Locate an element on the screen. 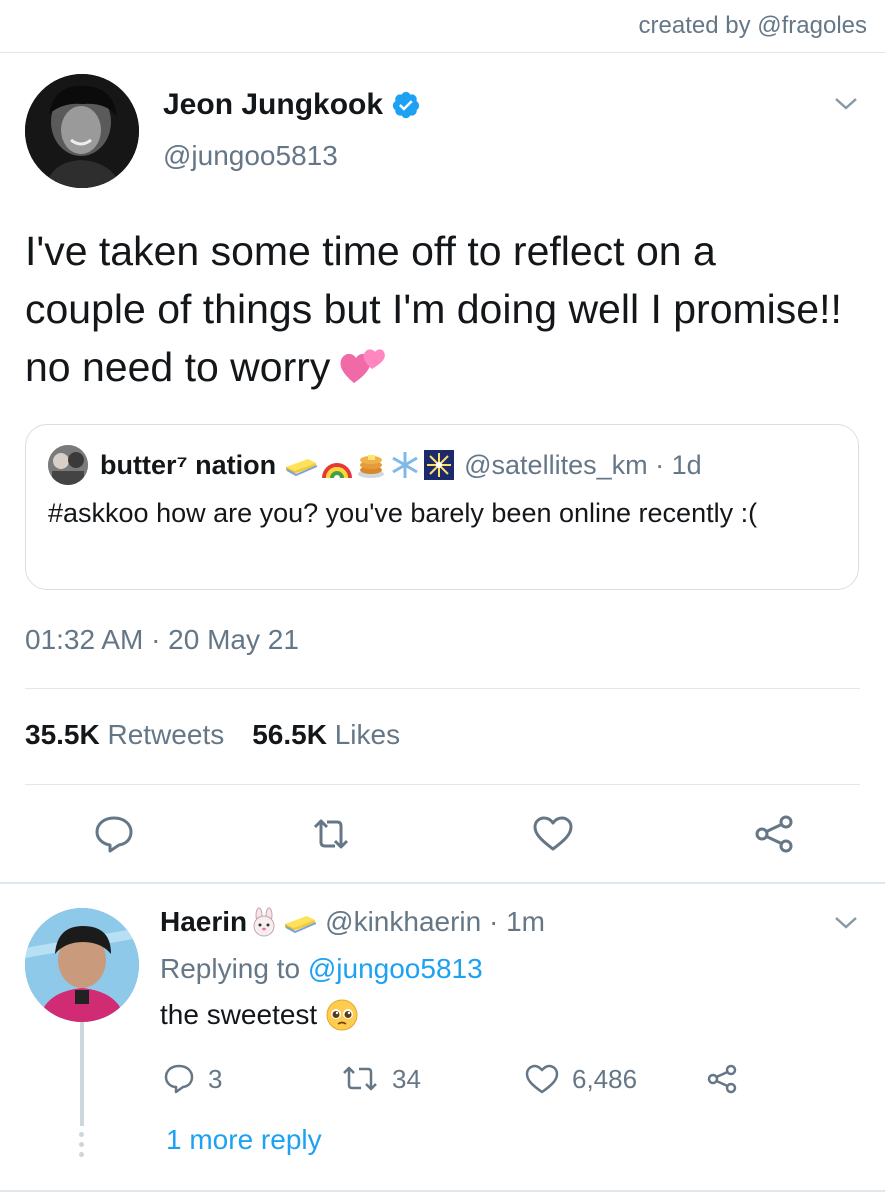 This screenshot has height=1200, width=885. retweets-stat: 35.5K Retweets is located at coordinates (124, 735).